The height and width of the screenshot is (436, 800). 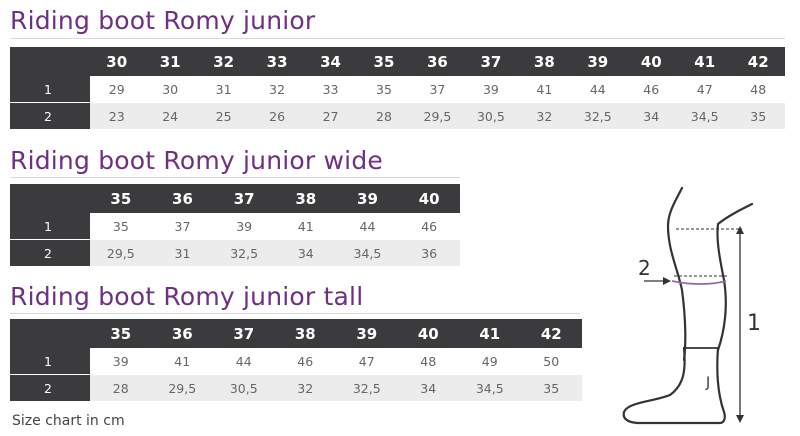 I want to click on measurement-row: 1 29 30 31 32 33 35 37 39 41 44 46 47 48, so click(x=397, y=89).